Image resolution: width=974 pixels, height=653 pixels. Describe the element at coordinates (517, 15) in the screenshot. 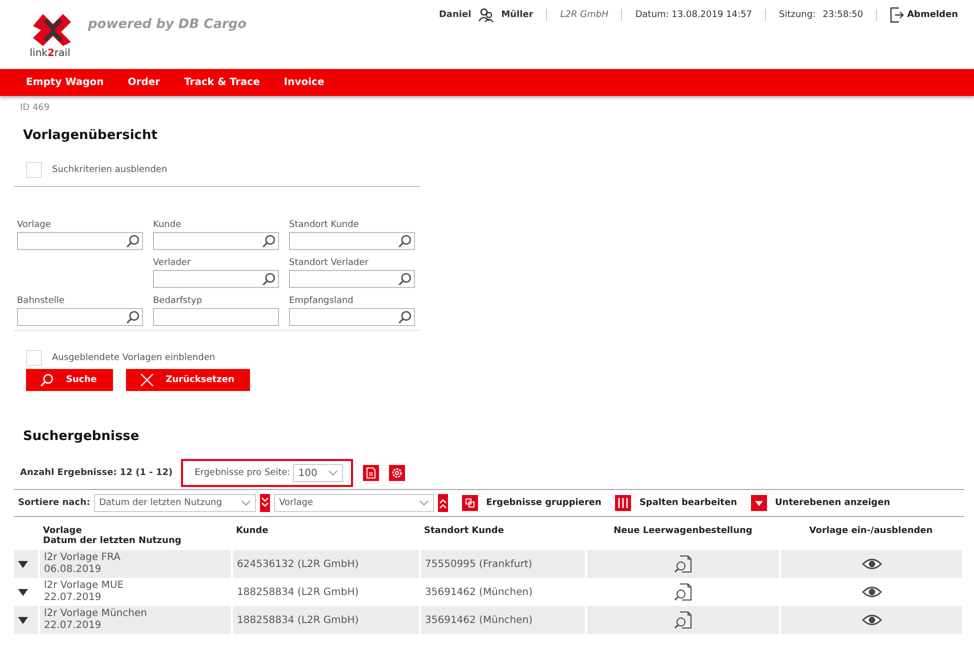

I see `user-last-name: Müller` at that location.